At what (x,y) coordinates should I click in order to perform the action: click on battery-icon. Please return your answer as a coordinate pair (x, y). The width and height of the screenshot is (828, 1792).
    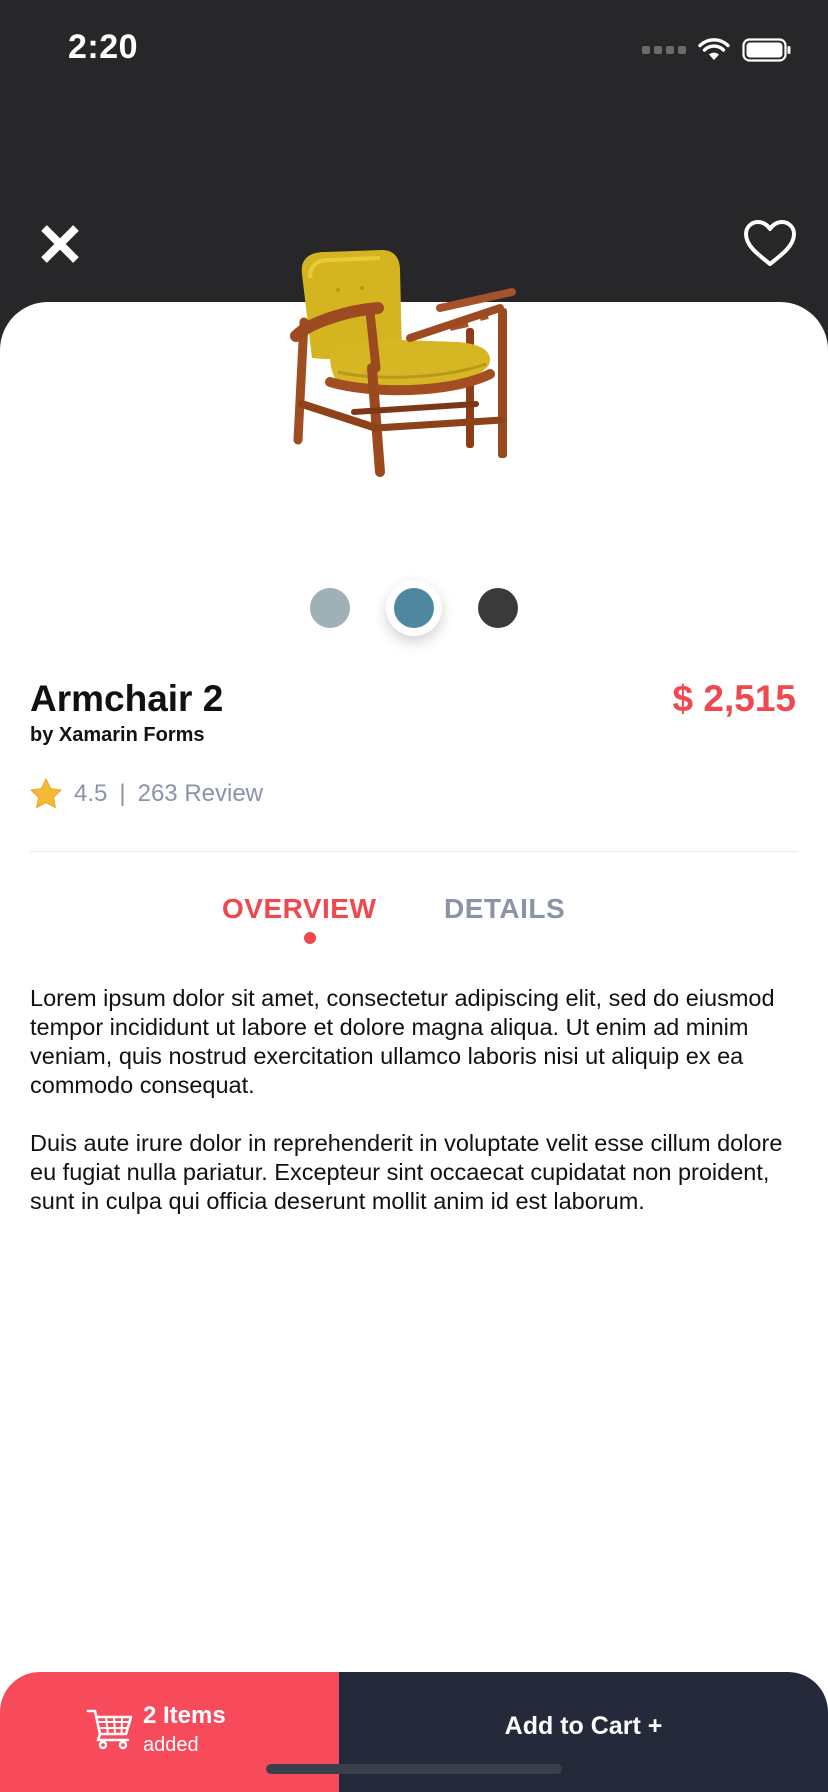
    Looking at the image, I should click on (766, 50).